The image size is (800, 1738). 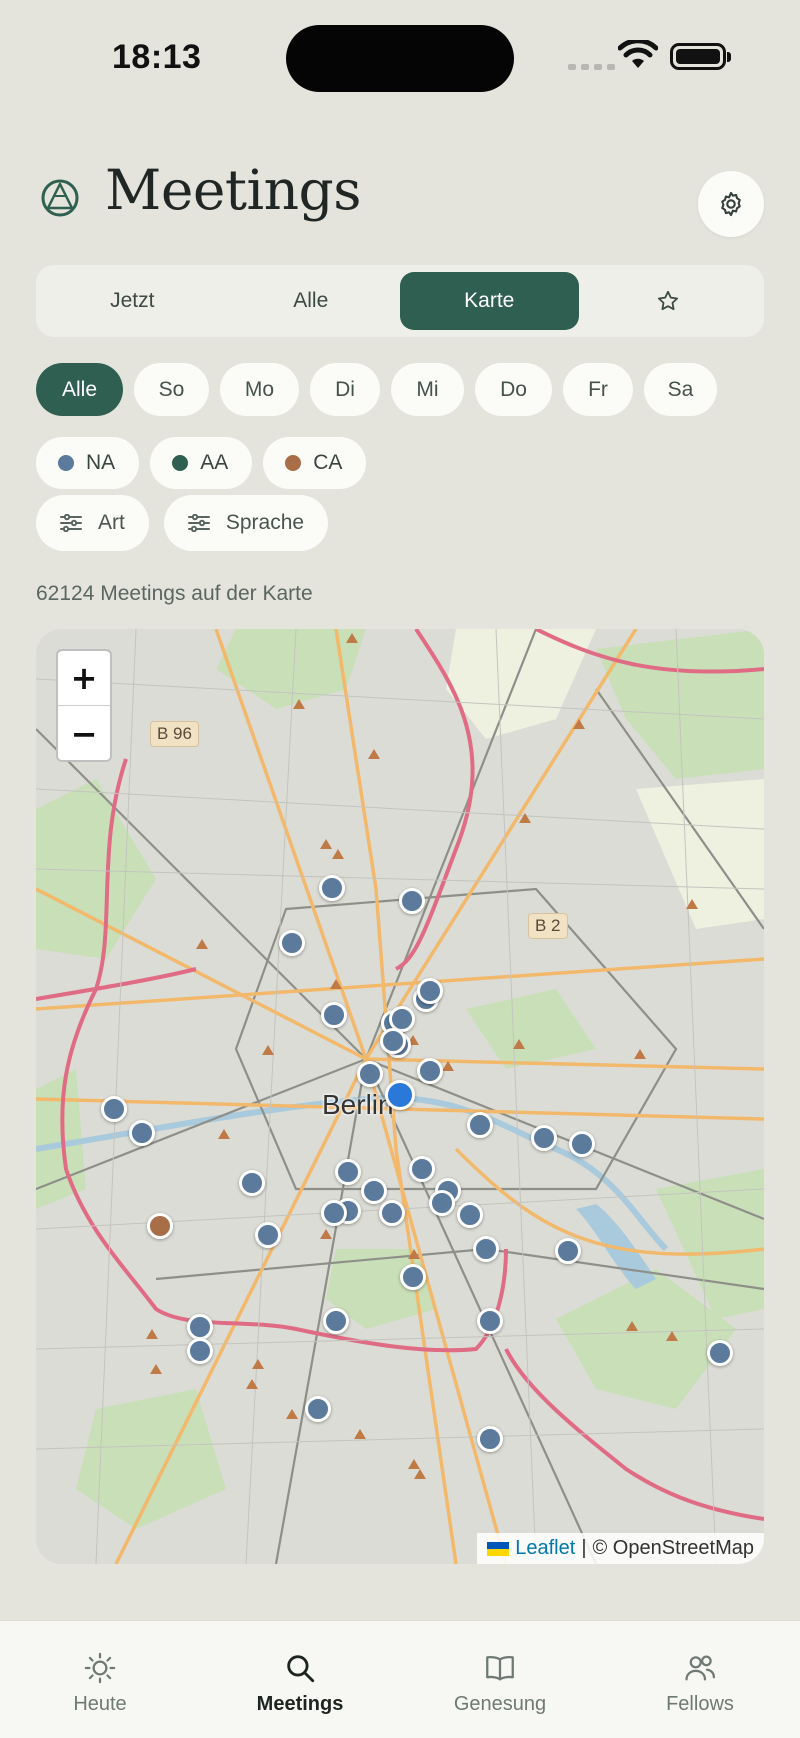 I want to click on tab-label: Meetings, so click(x=300, y=1704).